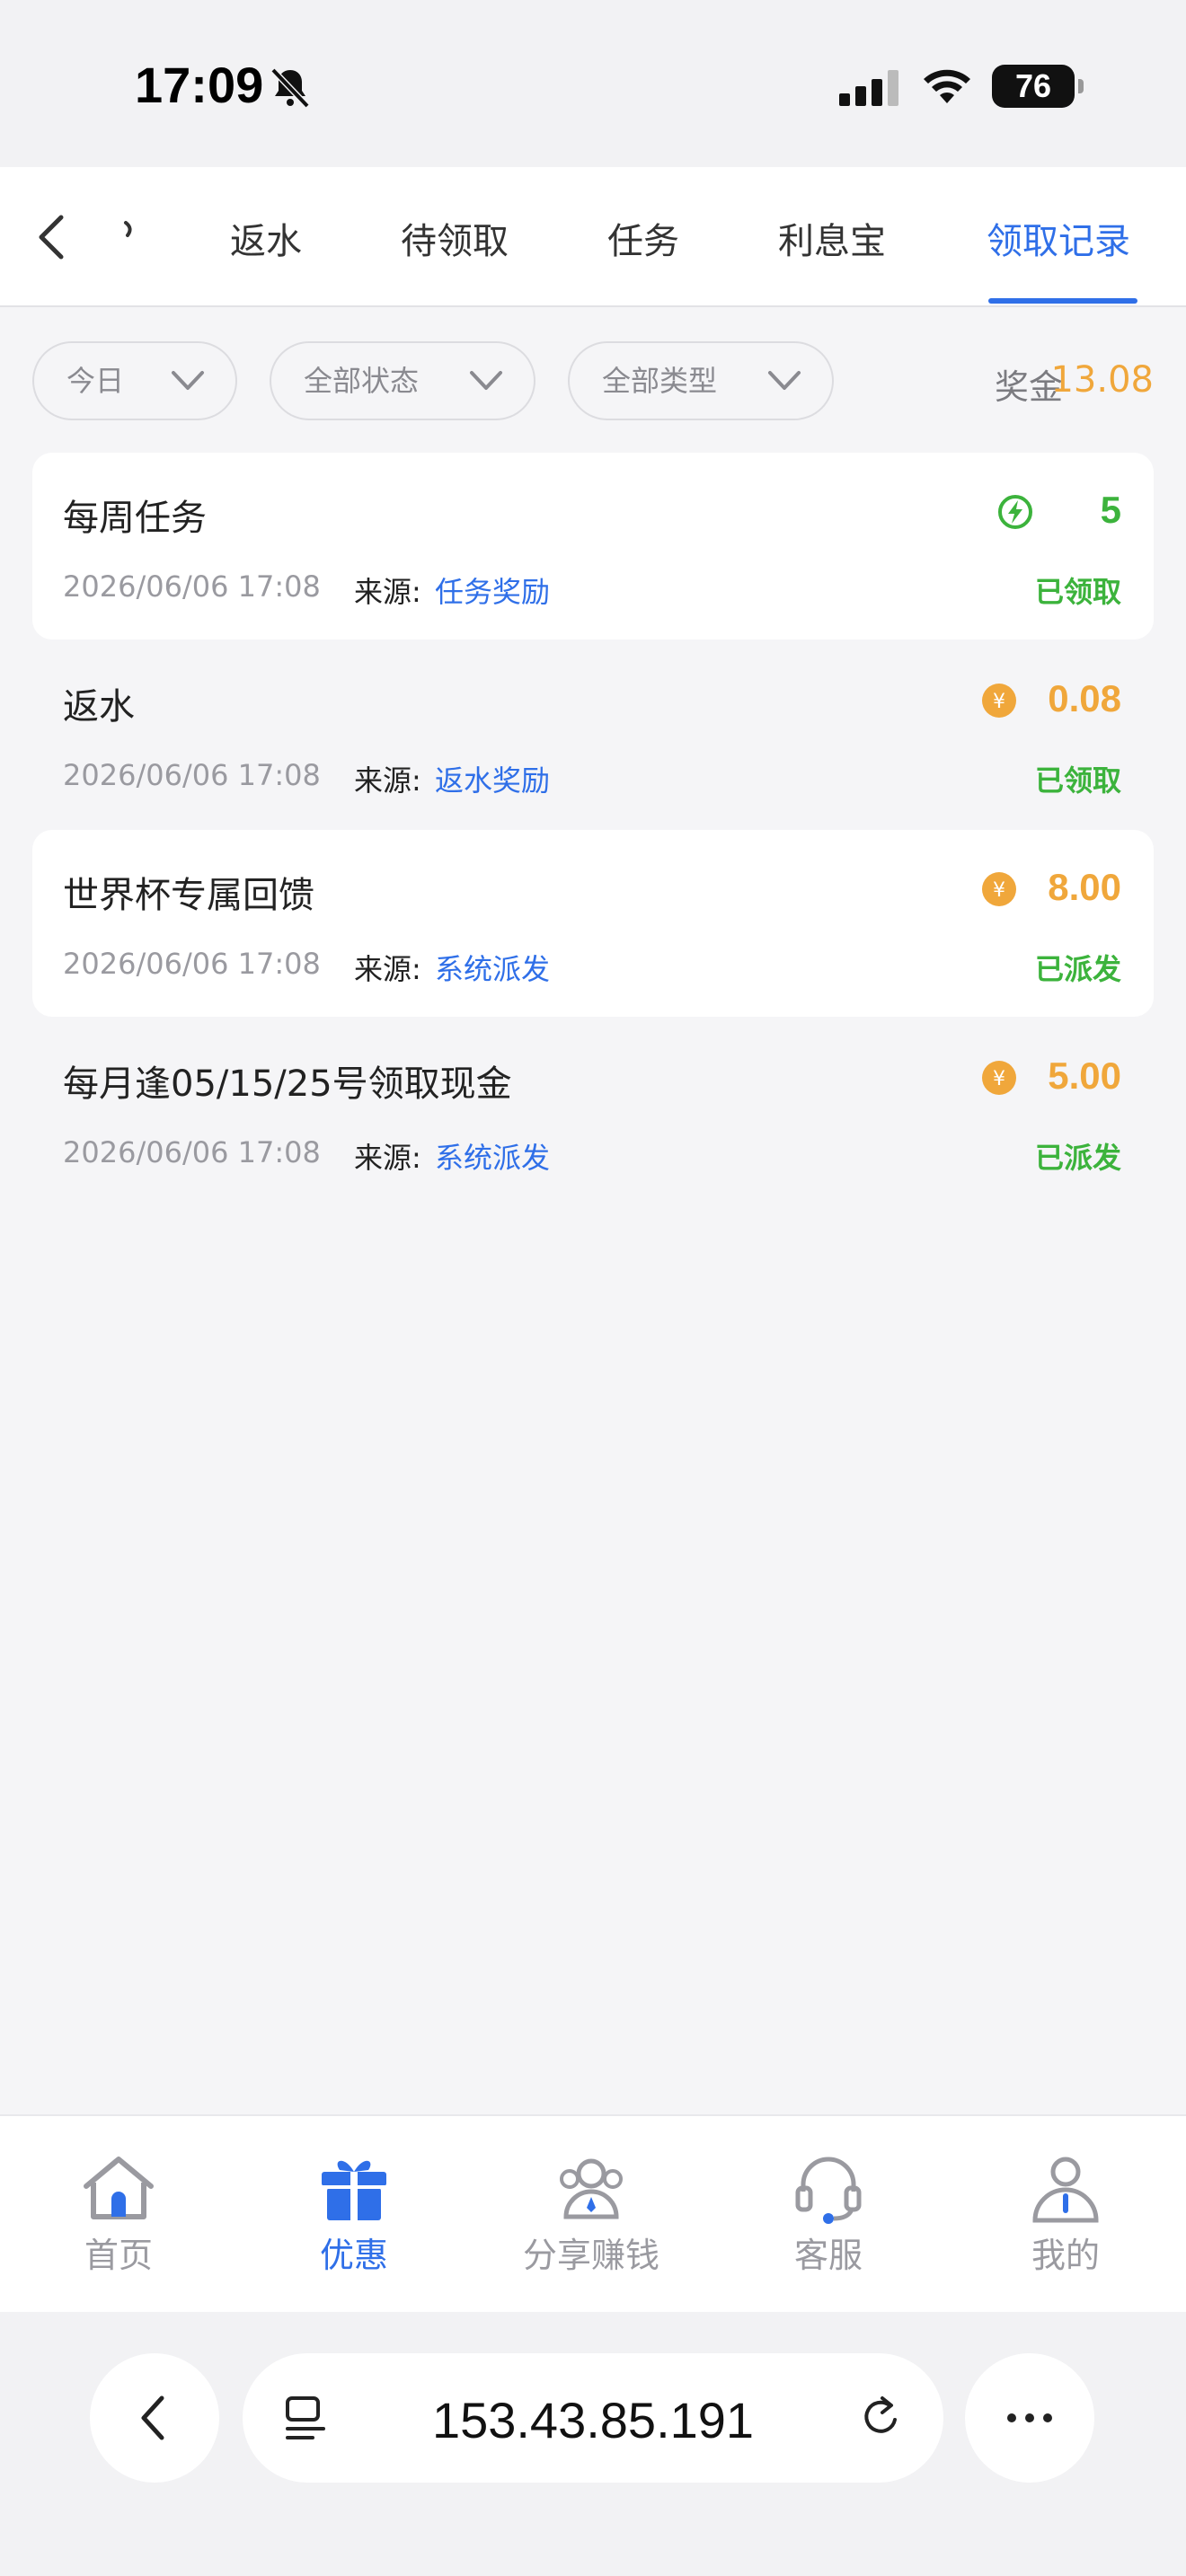 Image resolution: width=1186 pixels, height=2576 pixels. Describe the element at coordinates (1065, 2190) in the screenshot. I see `user-icon` at that location.